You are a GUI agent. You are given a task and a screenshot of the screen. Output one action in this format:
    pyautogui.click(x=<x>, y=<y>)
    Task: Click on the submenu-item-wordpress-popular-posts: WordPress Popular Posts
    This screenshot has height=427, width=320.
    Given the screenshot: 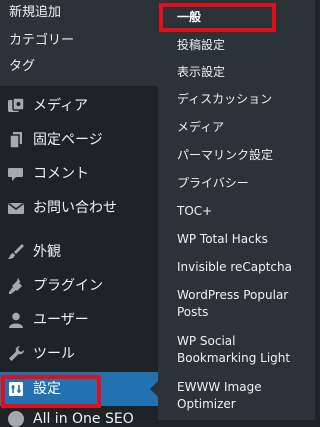 What is the action you would take?
    pyautogui.click(x=244, y=304)
    